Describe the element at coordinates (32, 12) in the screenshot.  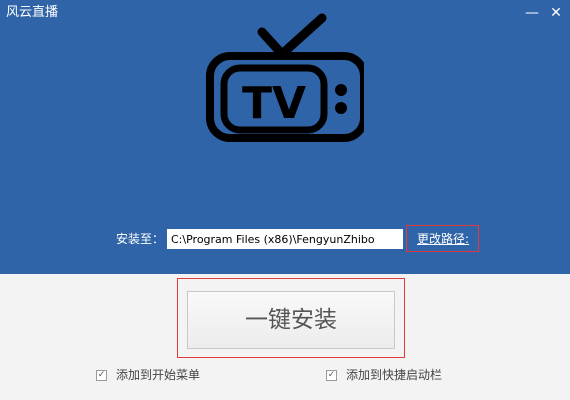
I see `window-title: 风云直播` at that location.